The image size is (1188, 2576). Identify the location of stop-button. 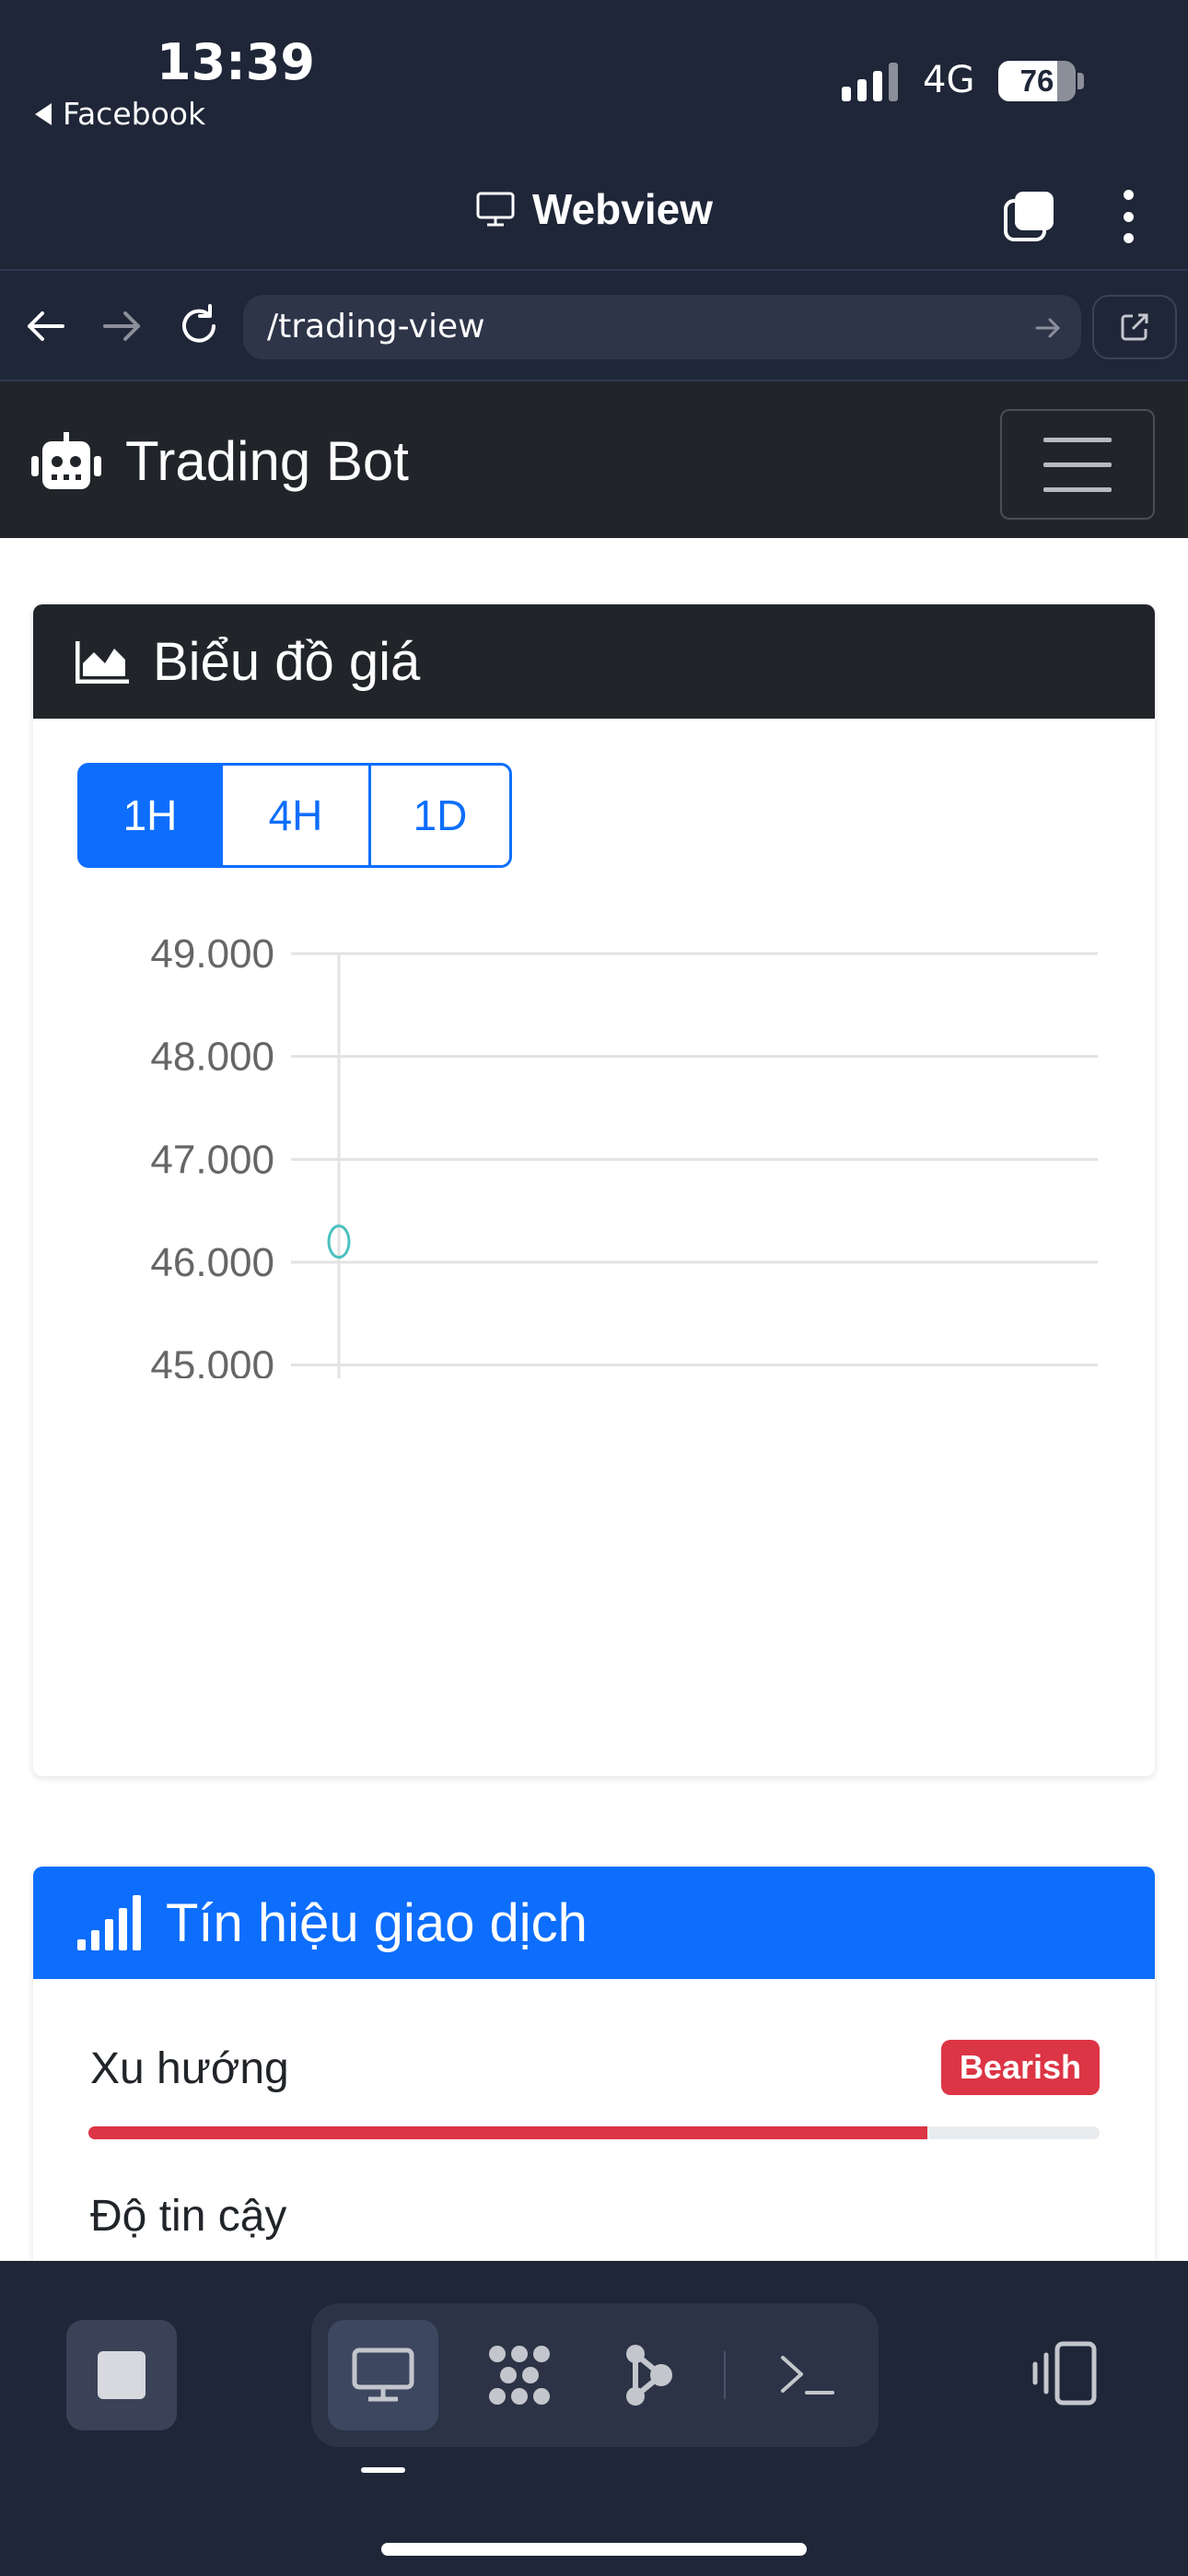
(121, 2375).